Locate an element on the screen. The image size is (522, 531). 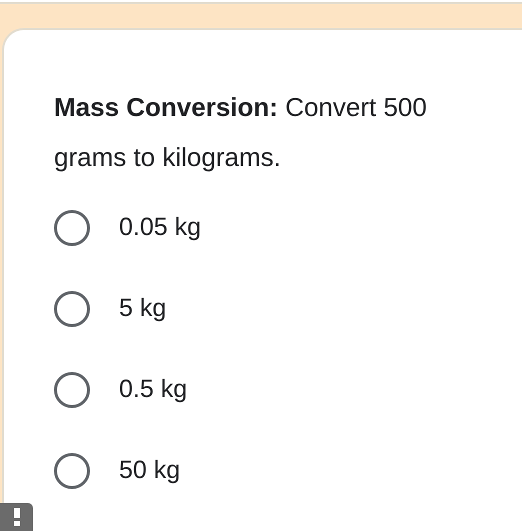
option-label: 5 kg is located at coordinates (142, 308).